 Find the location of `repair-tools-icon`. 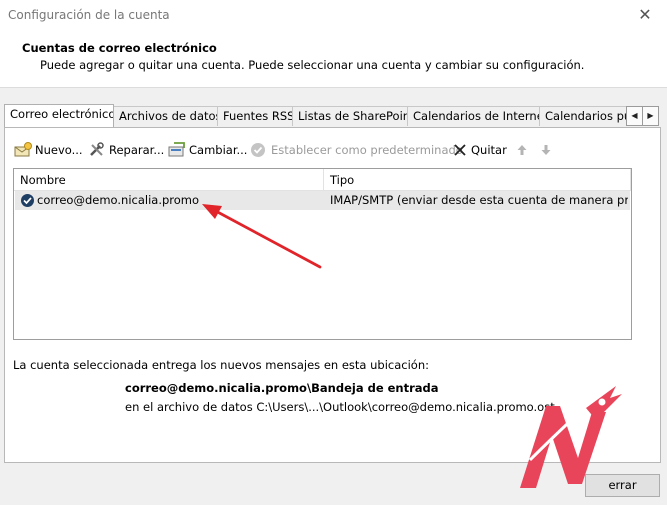

repair-tools-icon is located at coordinates (97, 149).